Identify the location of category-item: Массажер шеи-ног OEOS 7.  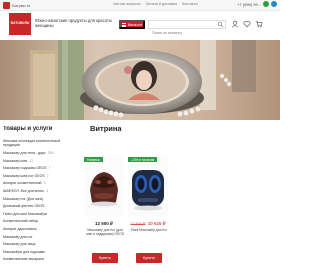
(37, 176).